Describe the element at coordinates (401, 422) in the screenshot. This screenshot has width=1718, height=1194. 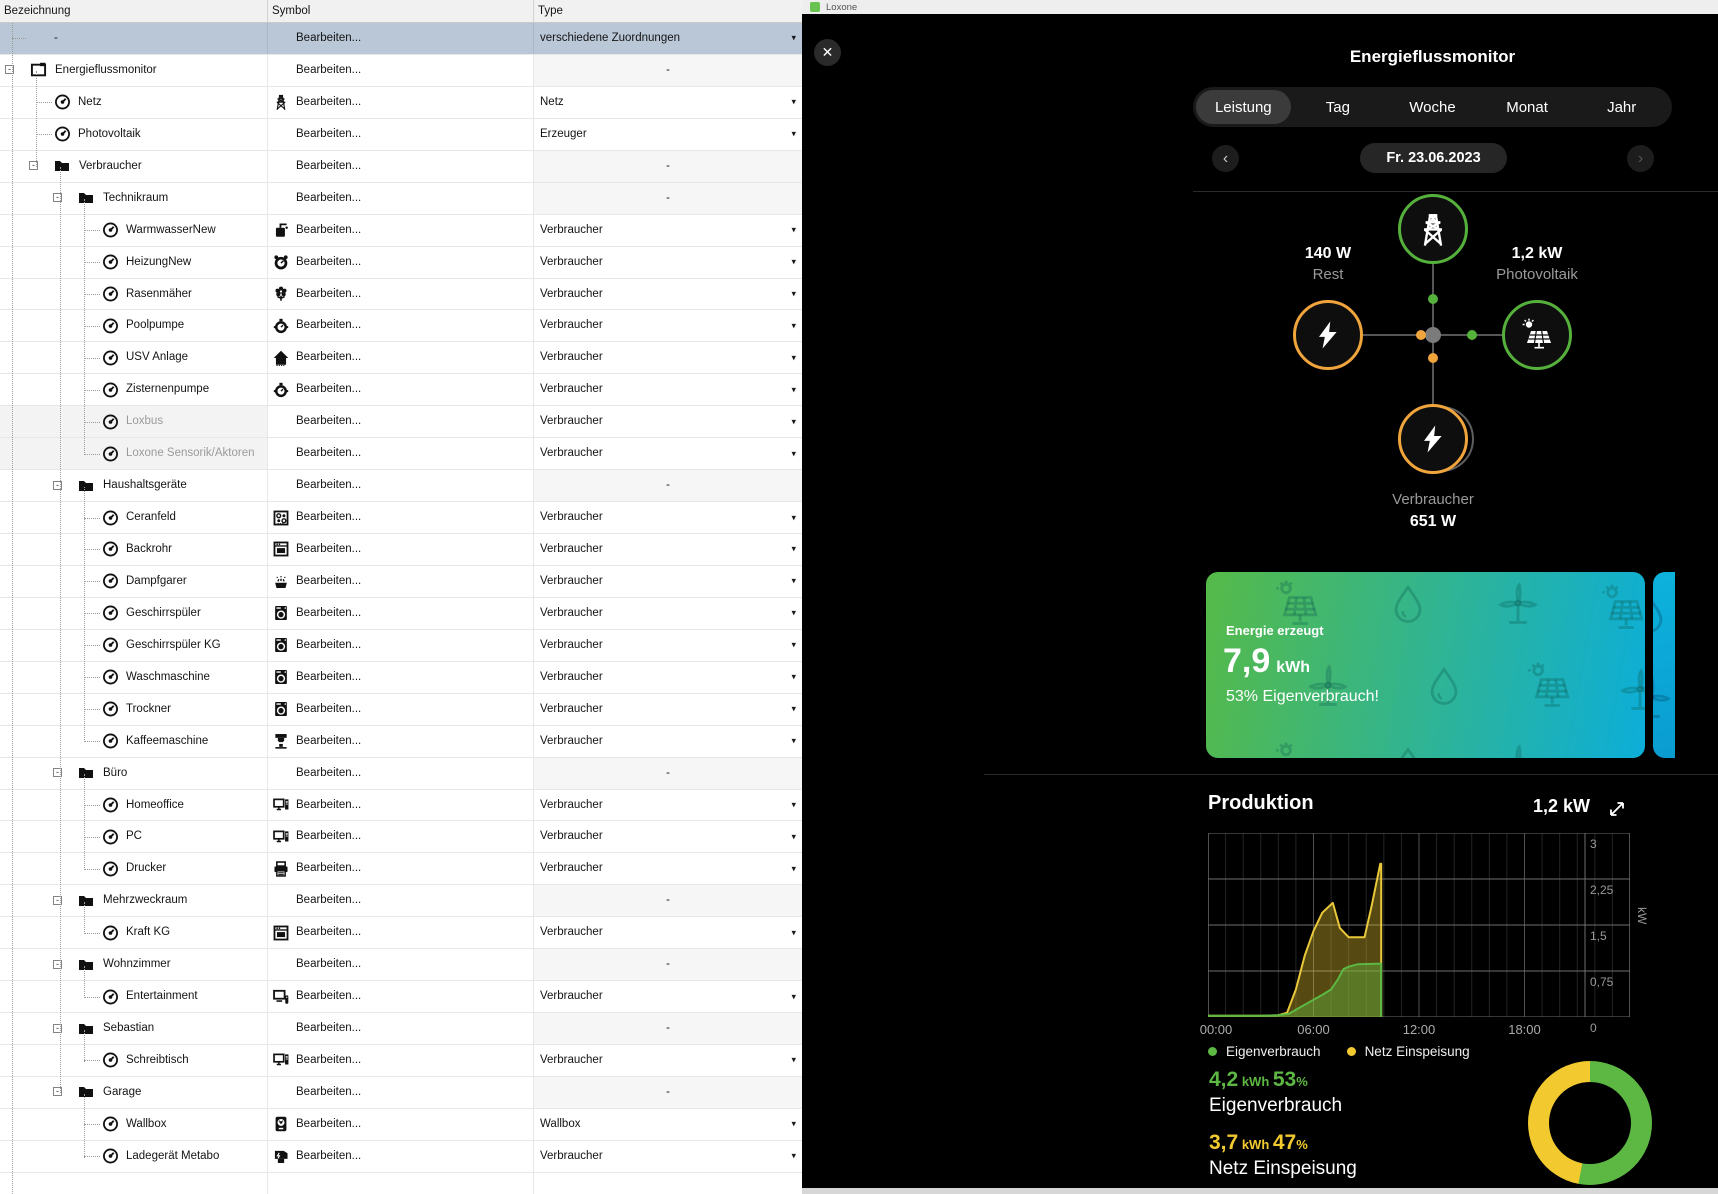
I see `table-row: Loxbus Bearbeiten... Verbraucher ▾` at that location.